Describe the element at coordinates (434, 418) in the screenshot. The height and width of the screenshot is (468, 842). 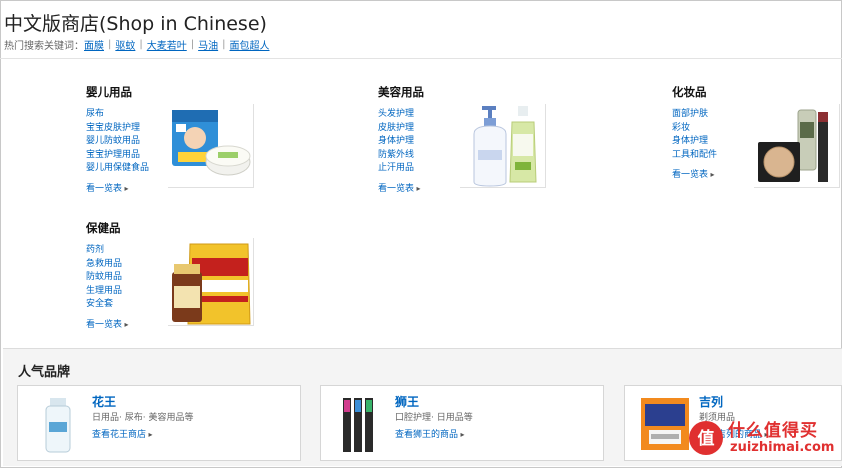
I see `brand-description: 口腔护理· 日用品等` at that location.